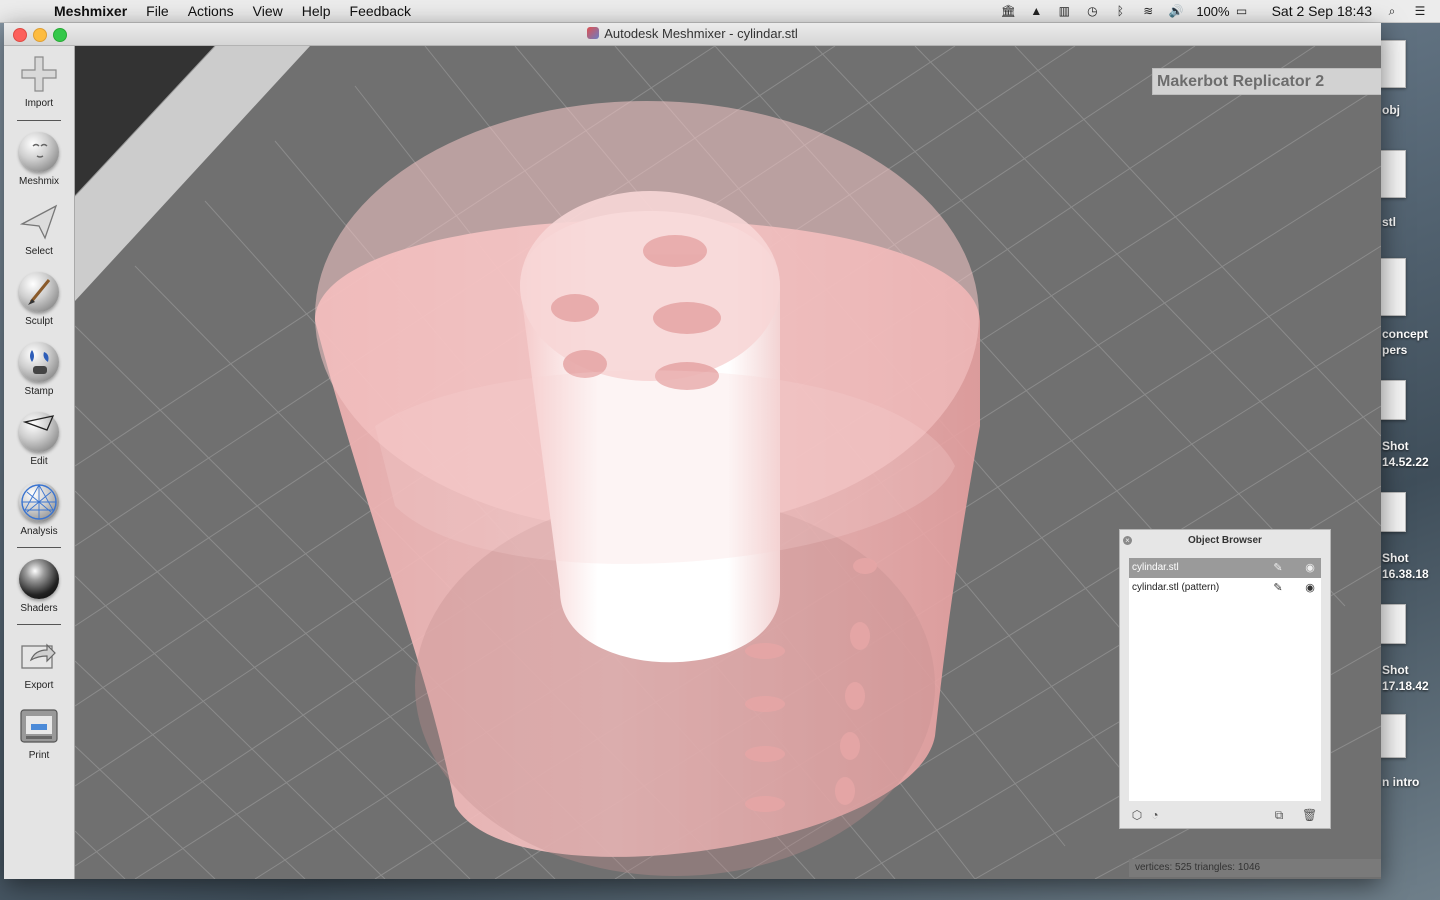 Image resolution: width=1440 pixels, height=900 pixels. I want to click on desktop-file-label: obj, so click(1391, 110).